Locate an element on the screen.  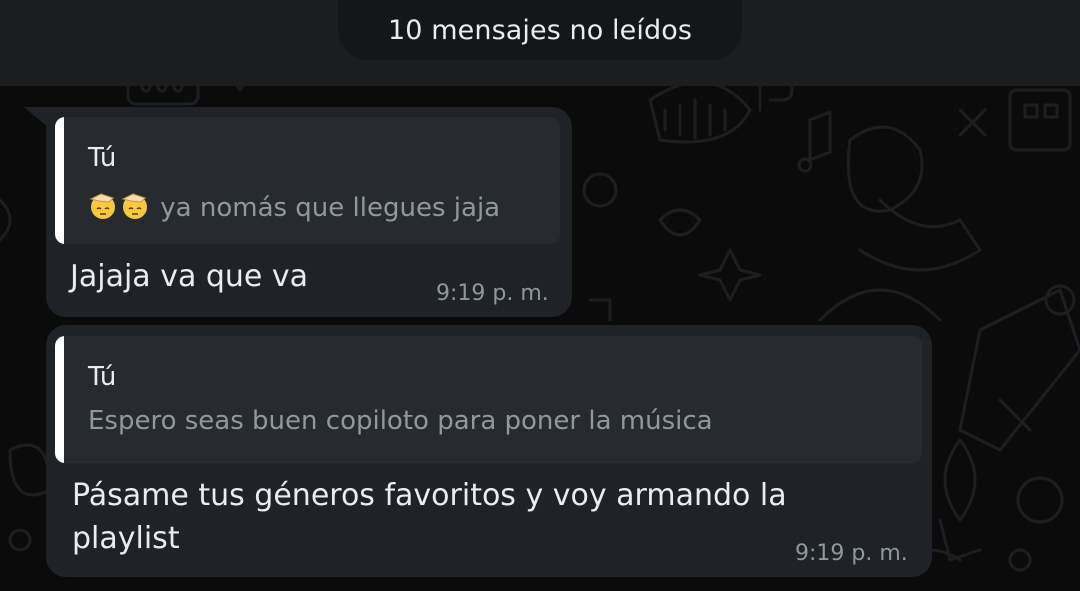
quoted-message: Tú ya nomás que llegues jaja is located at coordinates (307, 180).